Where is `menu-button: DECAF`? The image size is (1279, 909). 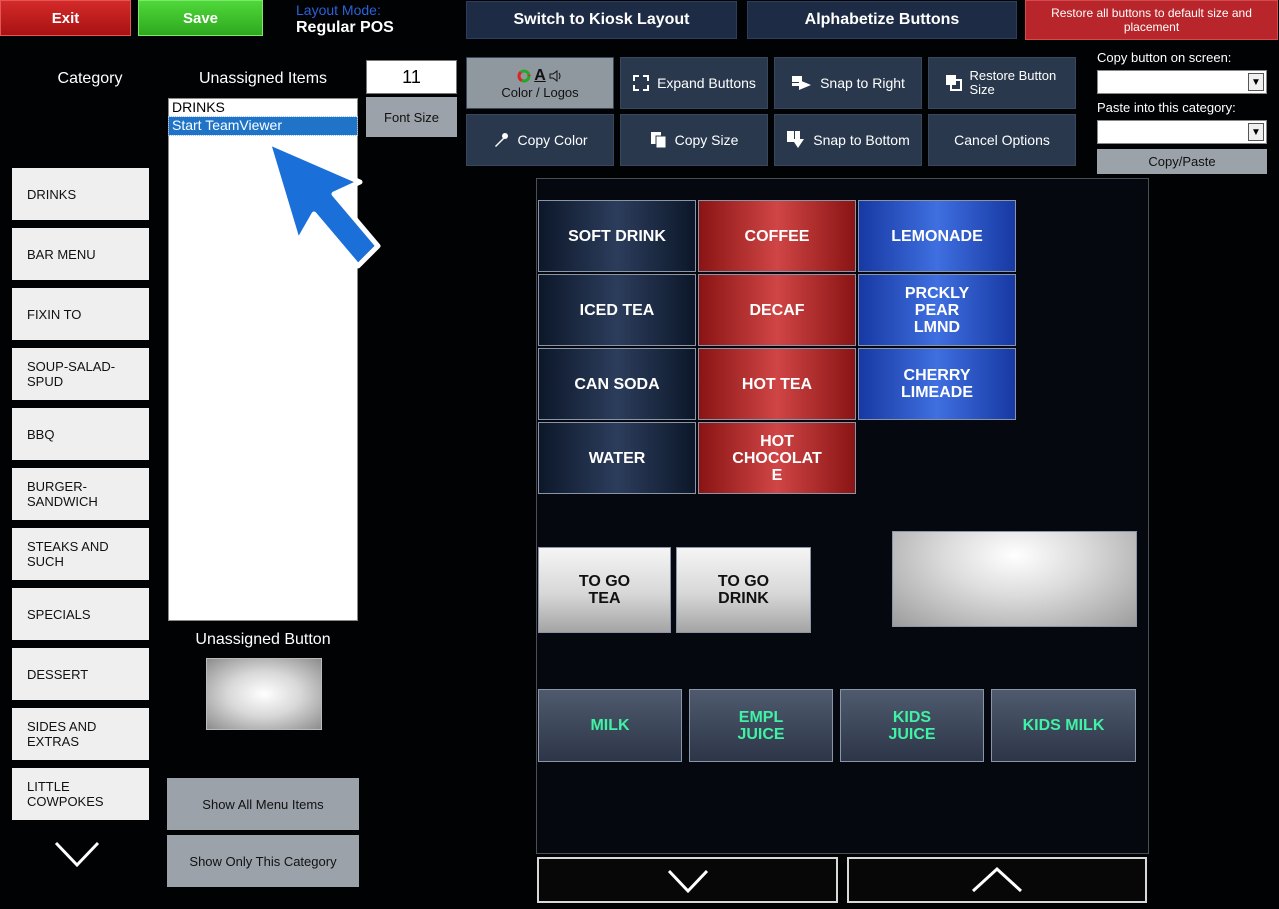 menu-button: DECAF is located at coordinates (777, 310).